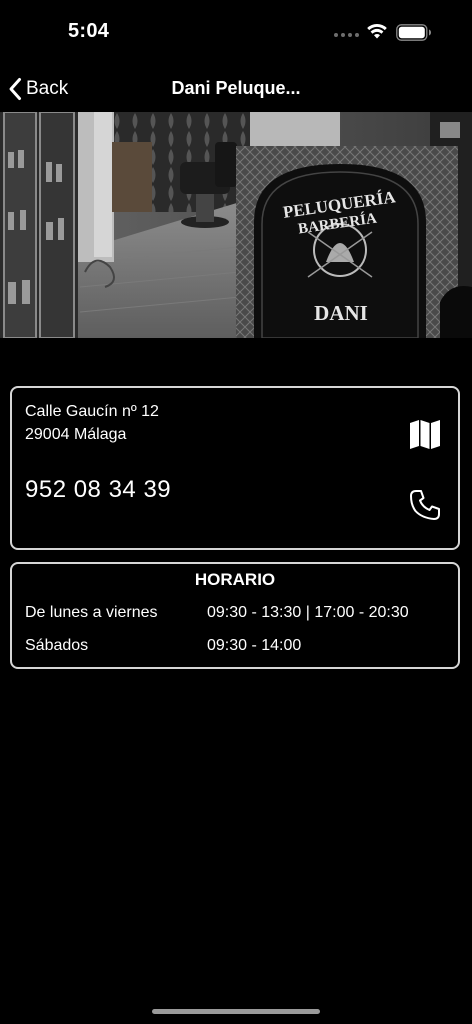  What do you see at coordinates (377, 31) in the screenshot?
I see `wifi-icon` at bounding box center [377, 31].